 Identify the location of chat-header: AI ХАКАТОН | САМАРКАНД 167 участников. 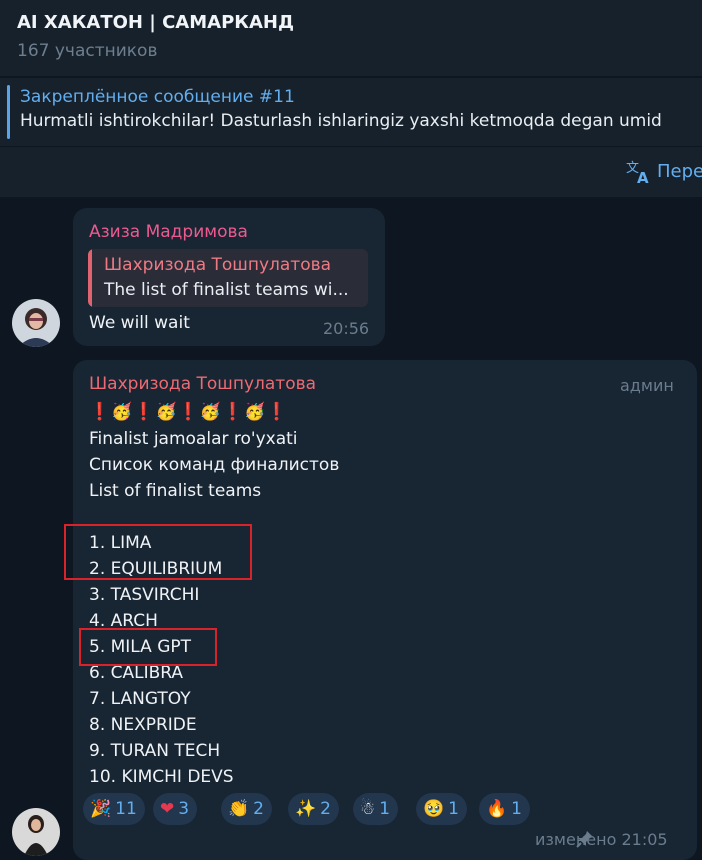
(351, 38).